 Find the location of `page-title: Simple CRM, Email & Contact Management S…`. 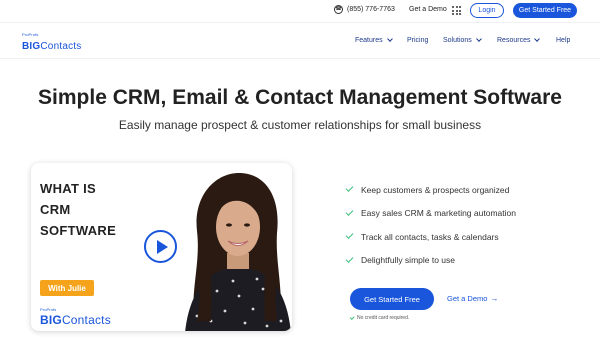

page-title: Simple CRM, Email & Contact Management S… is located at coordinates (300, 97).